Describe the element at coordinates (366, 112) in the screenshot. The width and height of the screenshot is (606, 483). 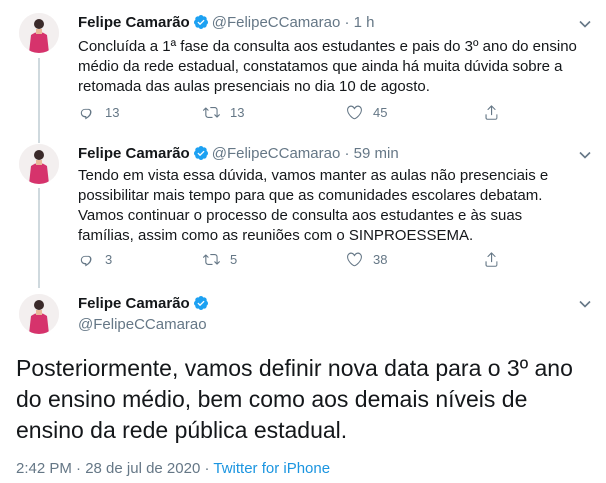
I see `like-button: 45` at that location.